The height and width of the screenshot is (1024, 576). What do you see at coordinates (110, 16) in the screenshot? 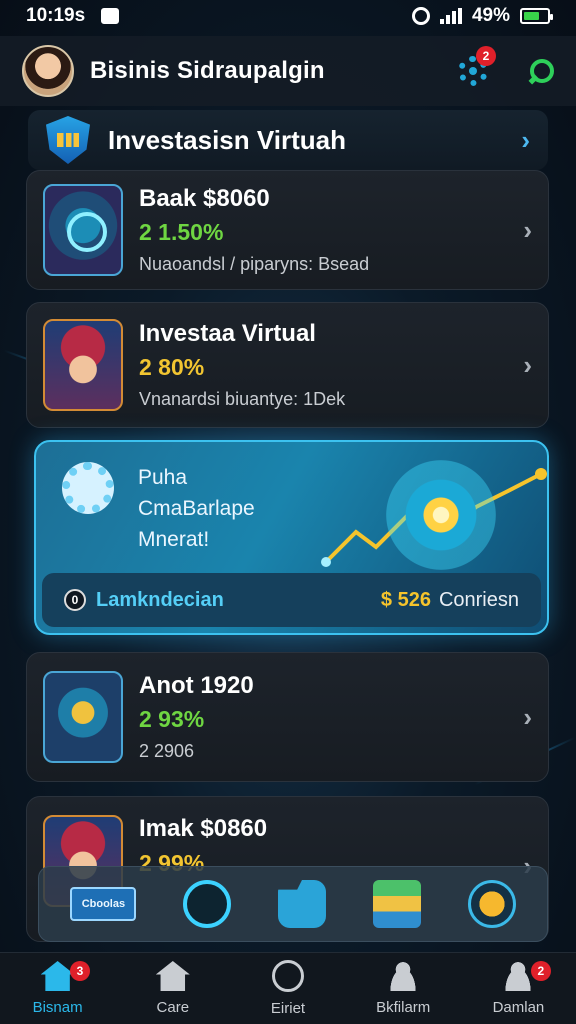
I see `notification-icon` at bounding box center [110, 16].